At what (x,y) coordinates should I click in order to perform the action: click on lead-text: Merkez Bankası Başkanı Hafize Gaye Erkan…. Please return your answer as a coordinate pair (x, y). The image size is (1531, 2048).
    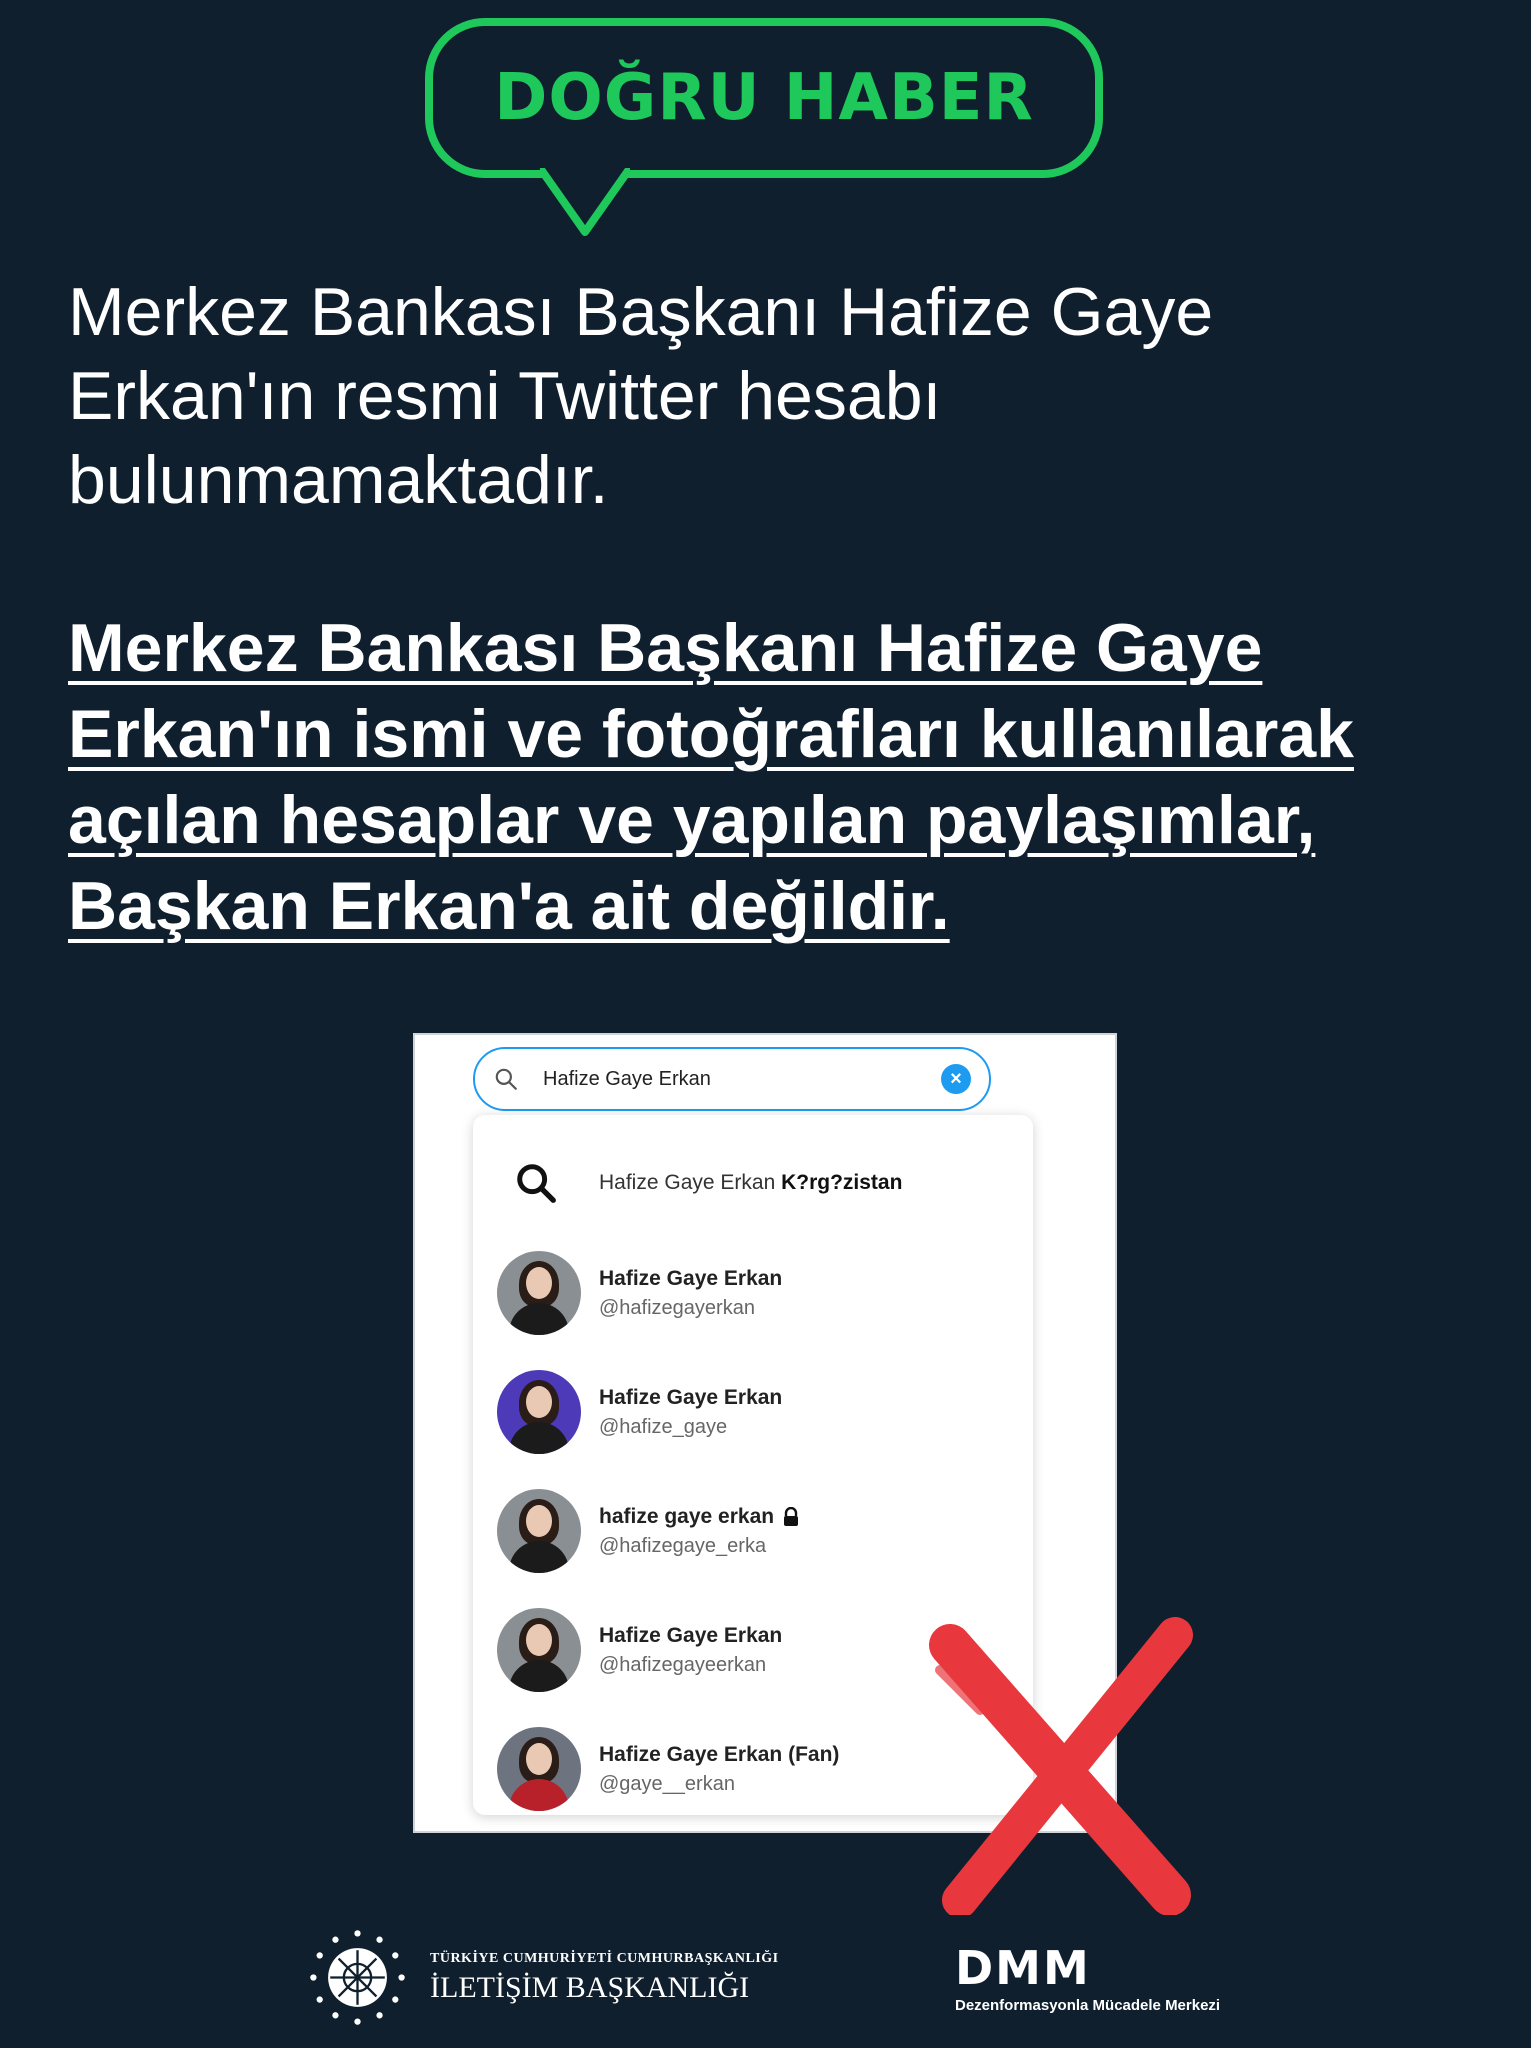
    Looking at the image, I should click on (641, 396).